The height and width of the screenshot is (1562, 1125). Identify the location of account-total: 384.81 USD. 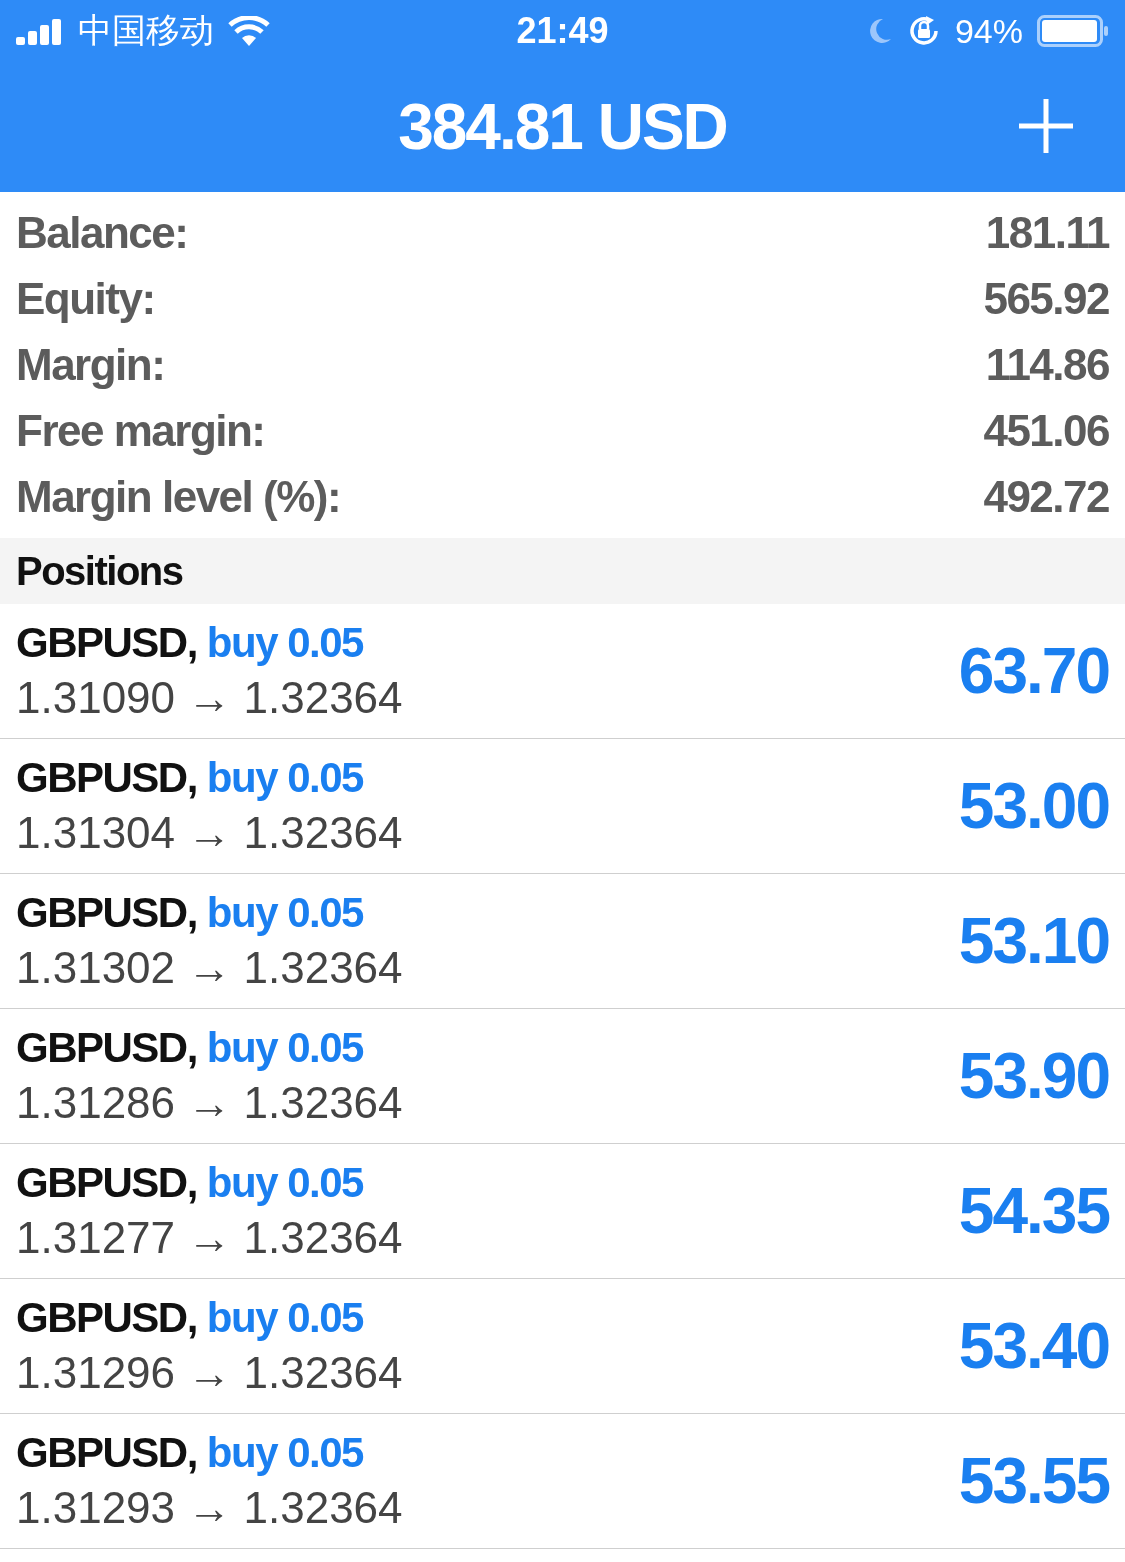
(562, 127).